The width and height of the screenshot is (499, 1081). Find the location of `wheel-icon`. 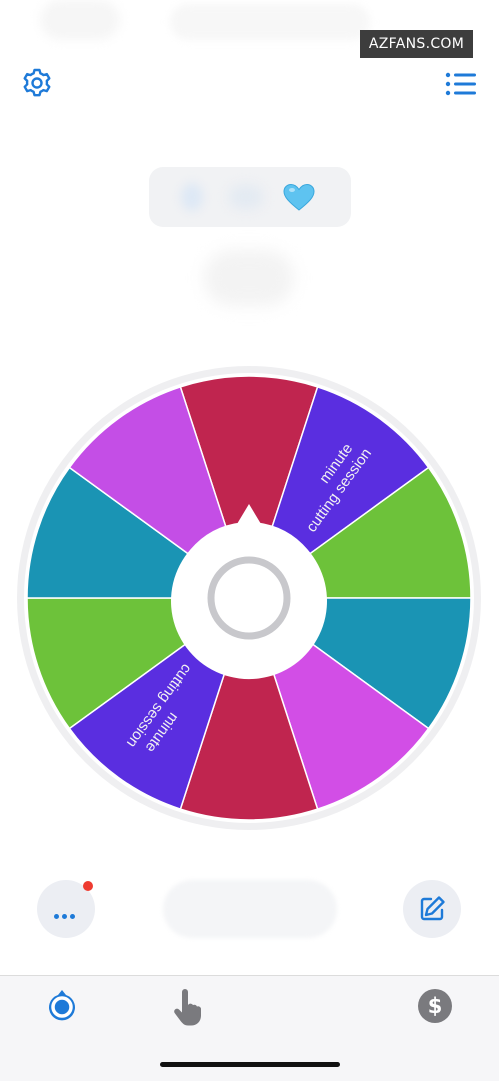

wheel-icon is located at coordinates (62, 1005).